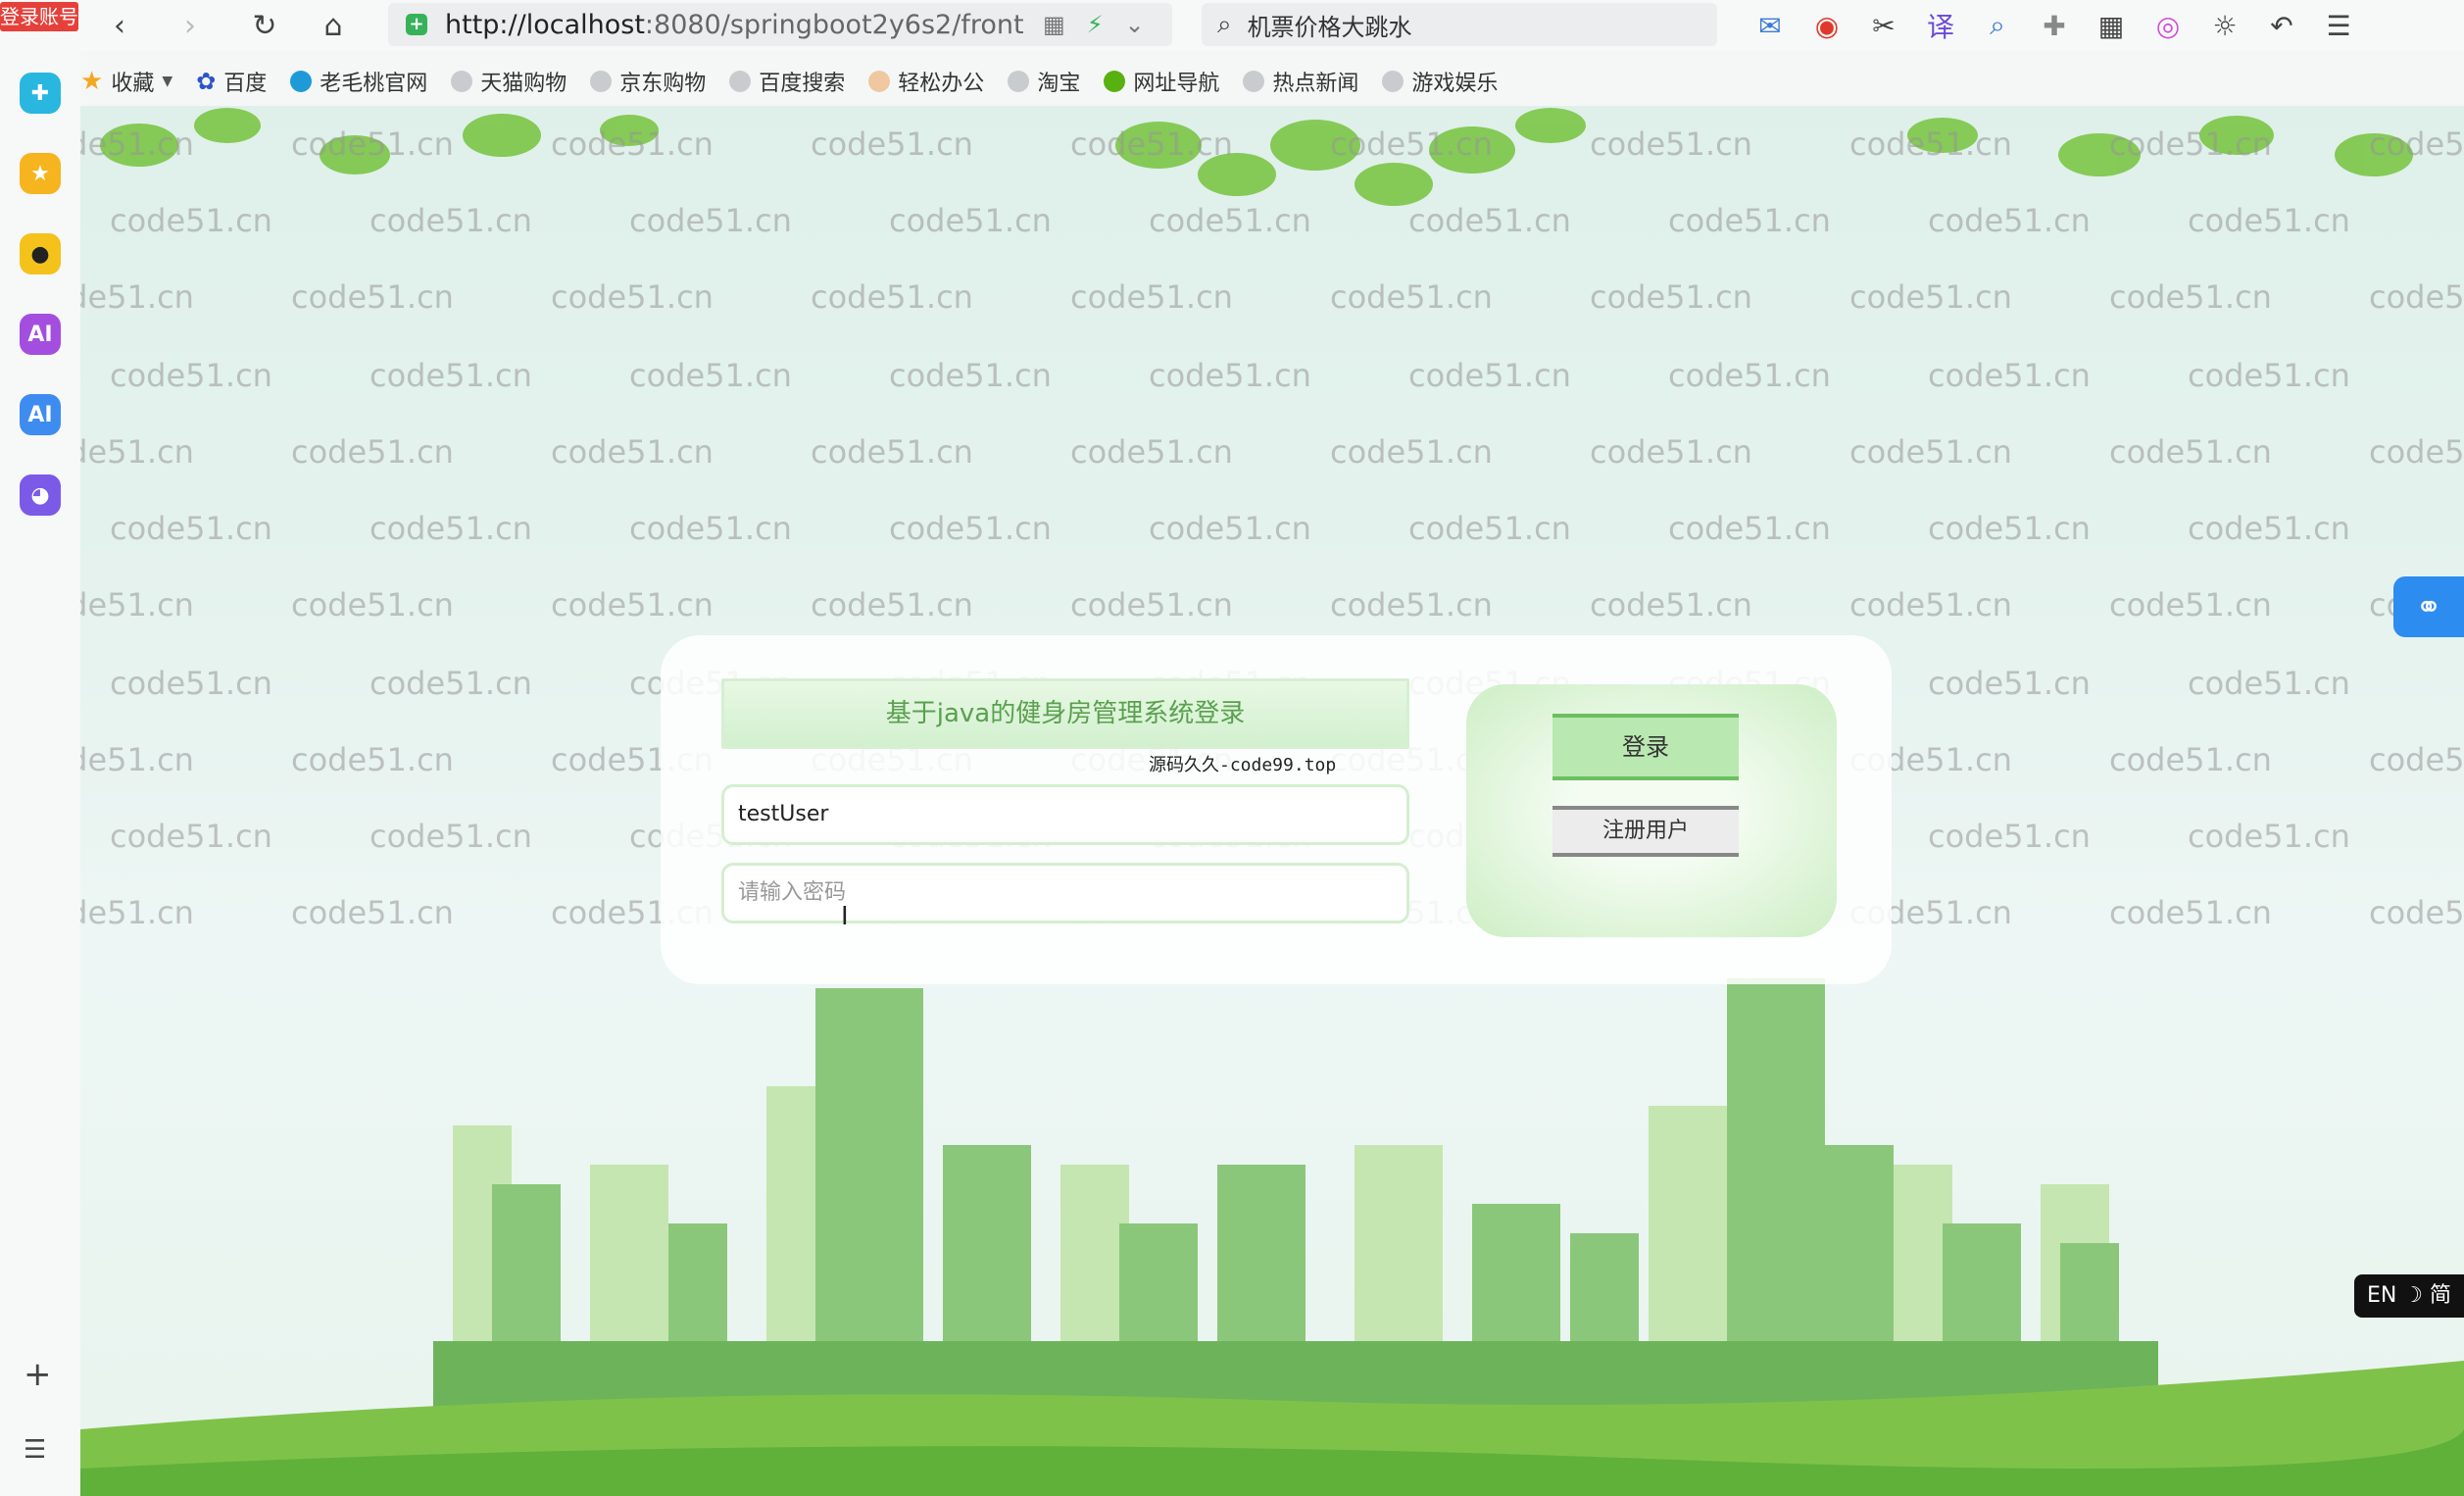 The width and height of the screenshot is (2464, 1496). What do you see at coordinates (1044, 81) in the screenshot?
I see `bookmark-taobao: 淘宝` at bounding box center [1044, 81].